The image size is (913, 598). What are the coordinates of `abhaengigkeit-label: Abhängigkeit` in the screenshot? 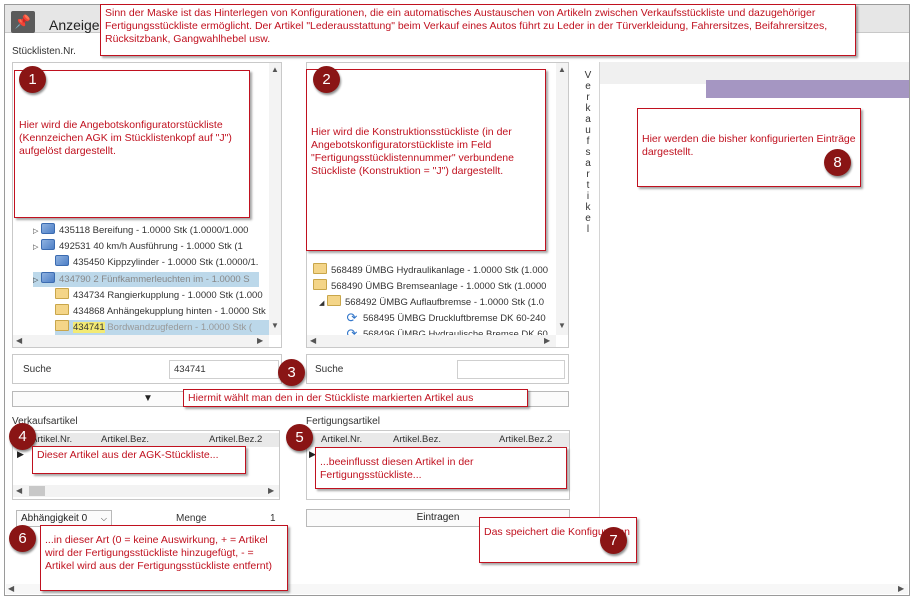 It's located at (50, 518).